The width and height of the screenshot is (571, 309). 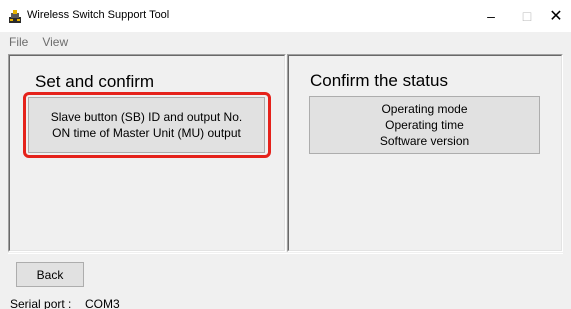 What do you see at coordinates (285, 42) in the screenshot?
I see `menu-bar: File View` at bounding box center [285, 42].